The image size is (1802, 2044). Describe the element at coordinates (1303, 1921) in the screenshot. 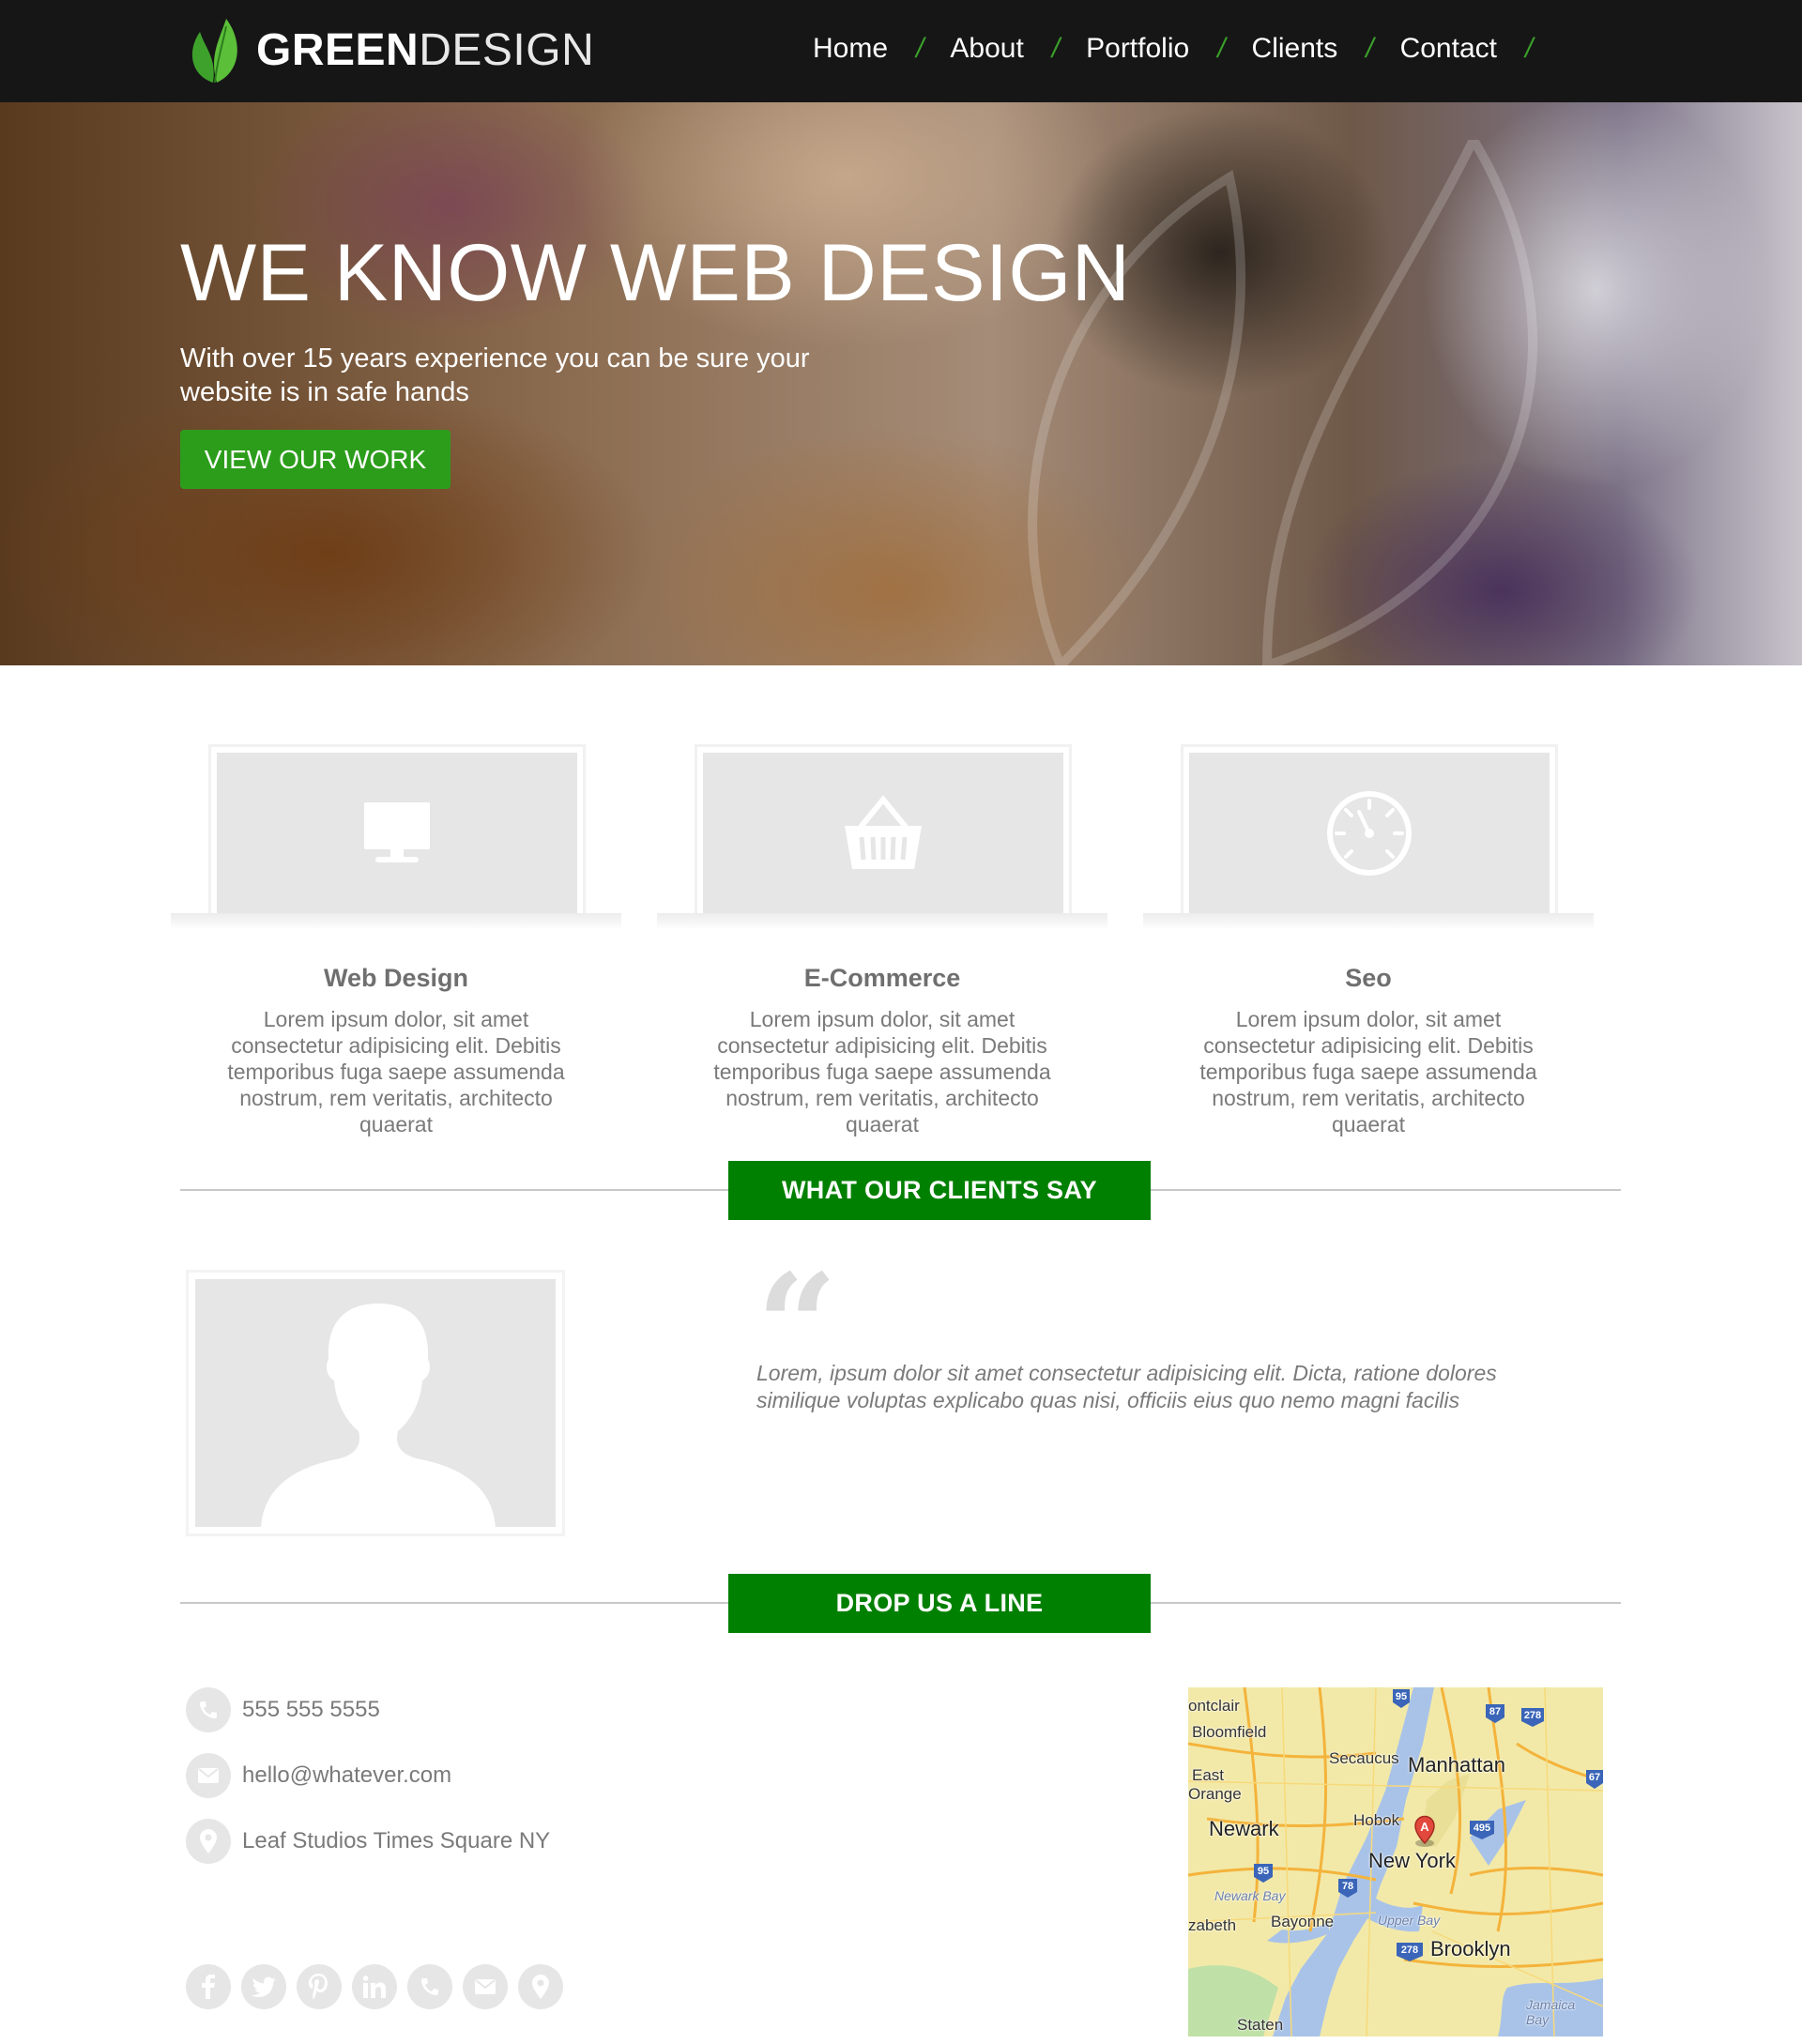

I see `map-label-bayonne: Bayonne` at that location.